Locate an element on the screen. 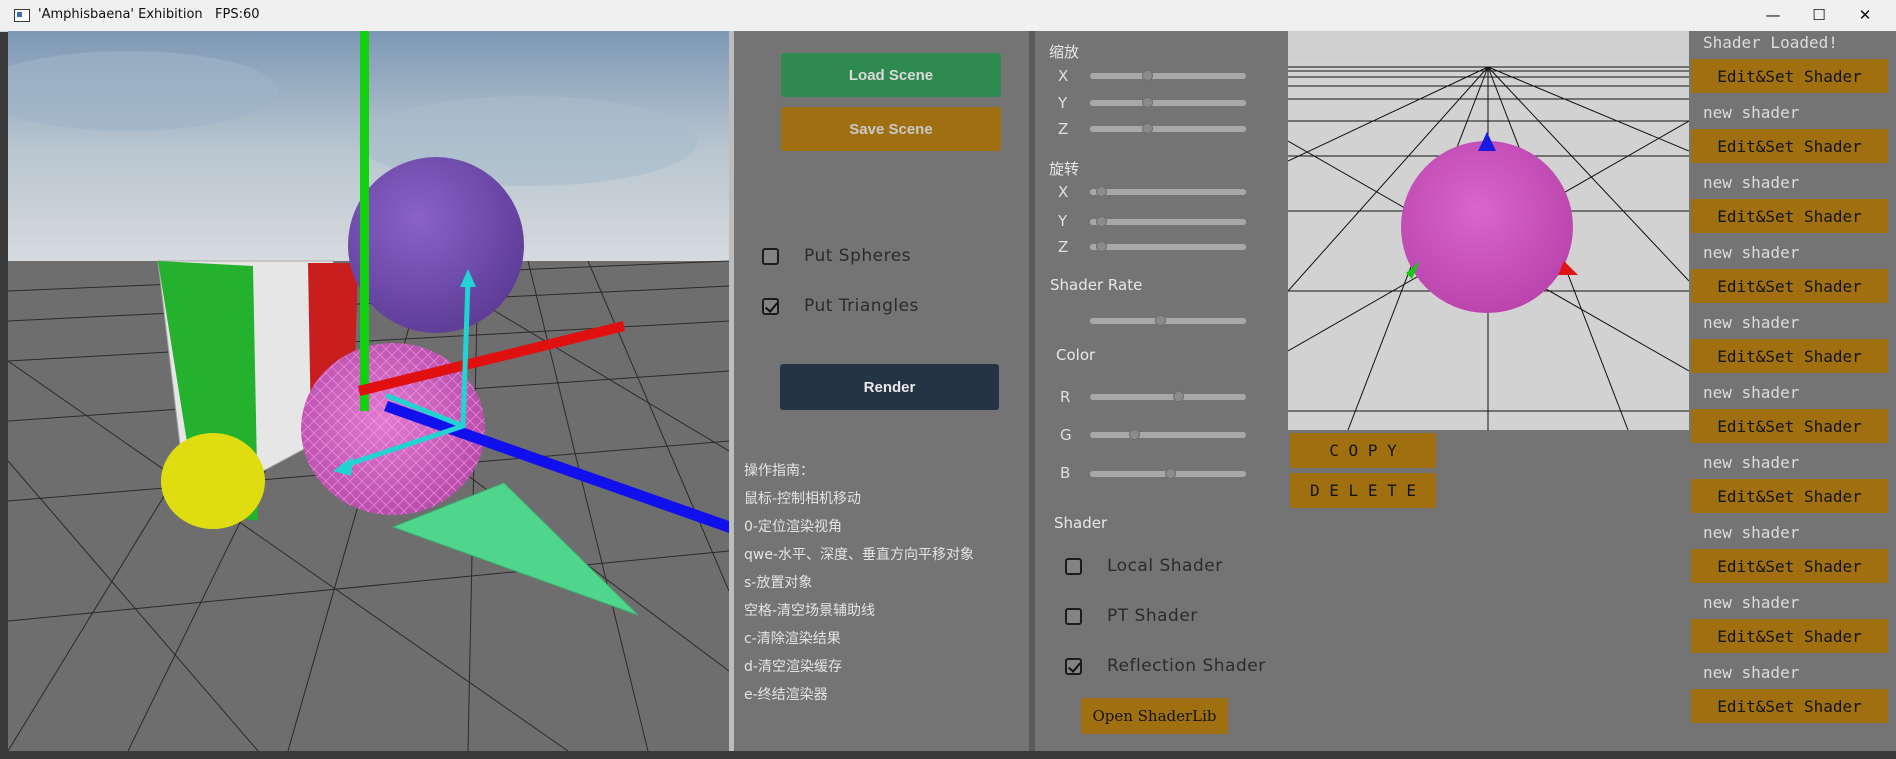  render-button: Render is located at coordinates (889, 387).